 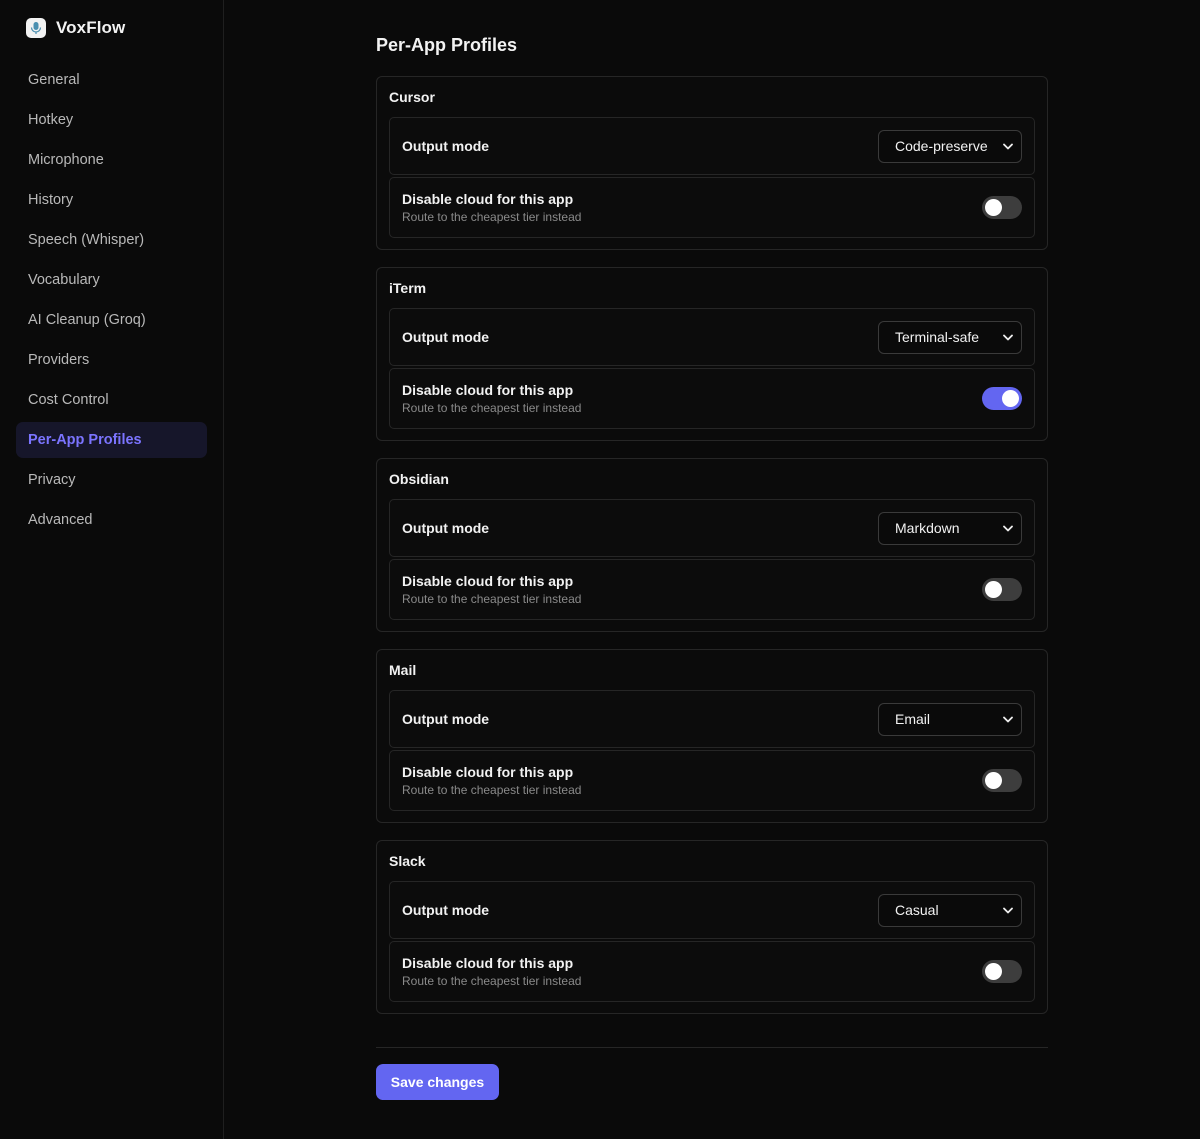 What do you see at coordinates (54, 80) in the screenshot?
I see `sidebar-item-label: General` at bounding box center [54, 80].